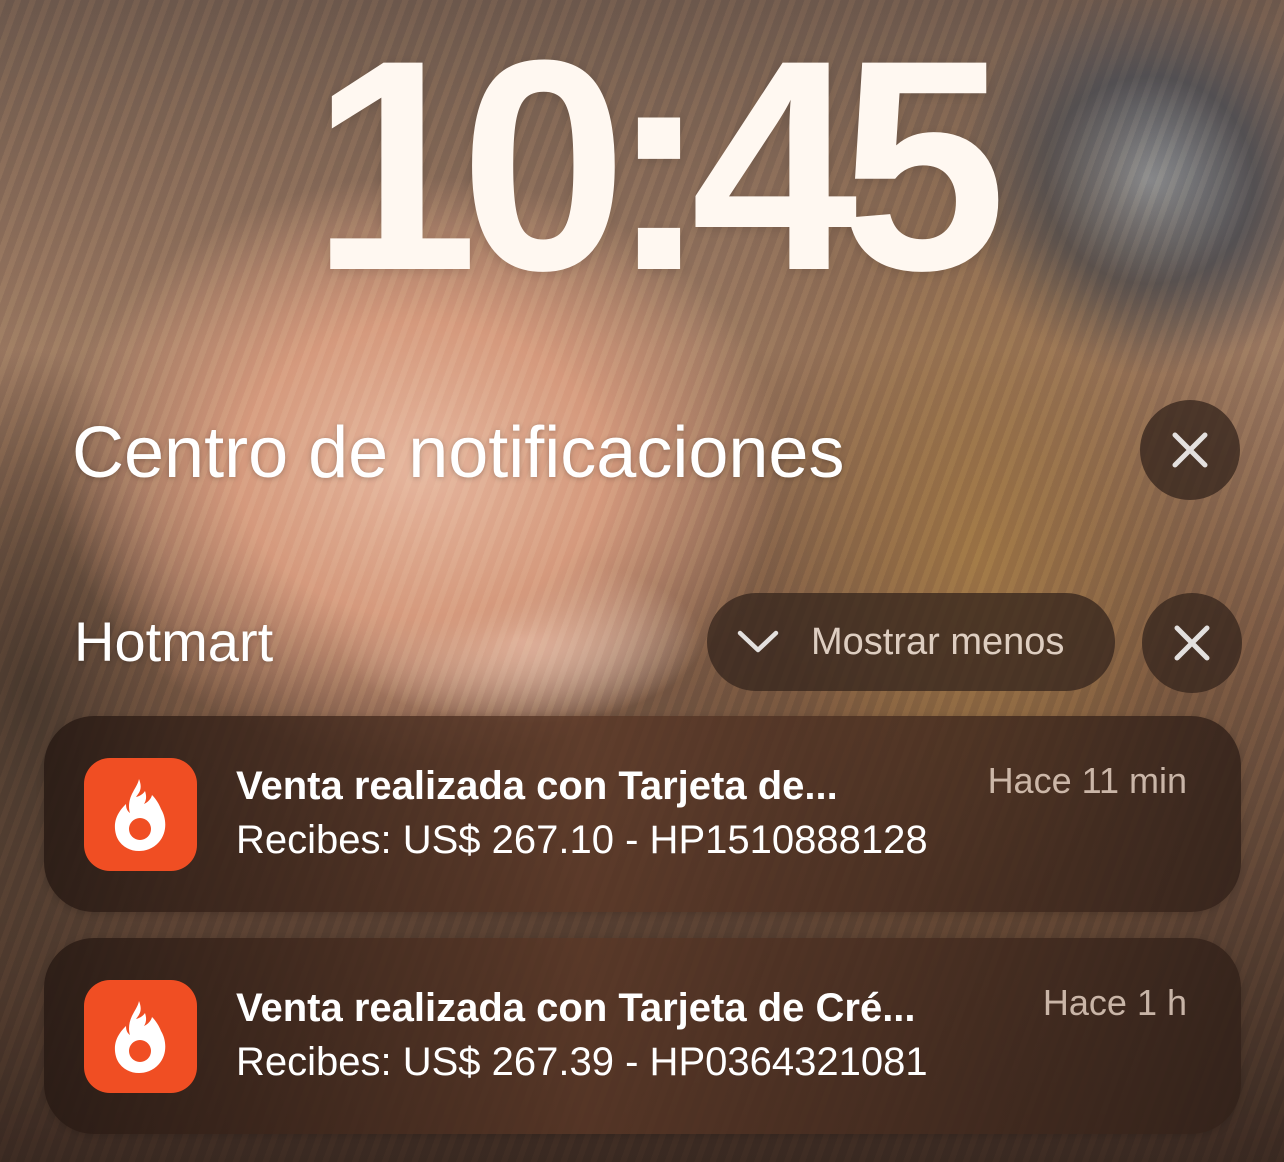 The image size is (1284, 1162). What do you see at coordinates (458, 453) in the screenshot?
I see `notification-center-title: Centro de notificaciones` at bounding box center [458, 453].